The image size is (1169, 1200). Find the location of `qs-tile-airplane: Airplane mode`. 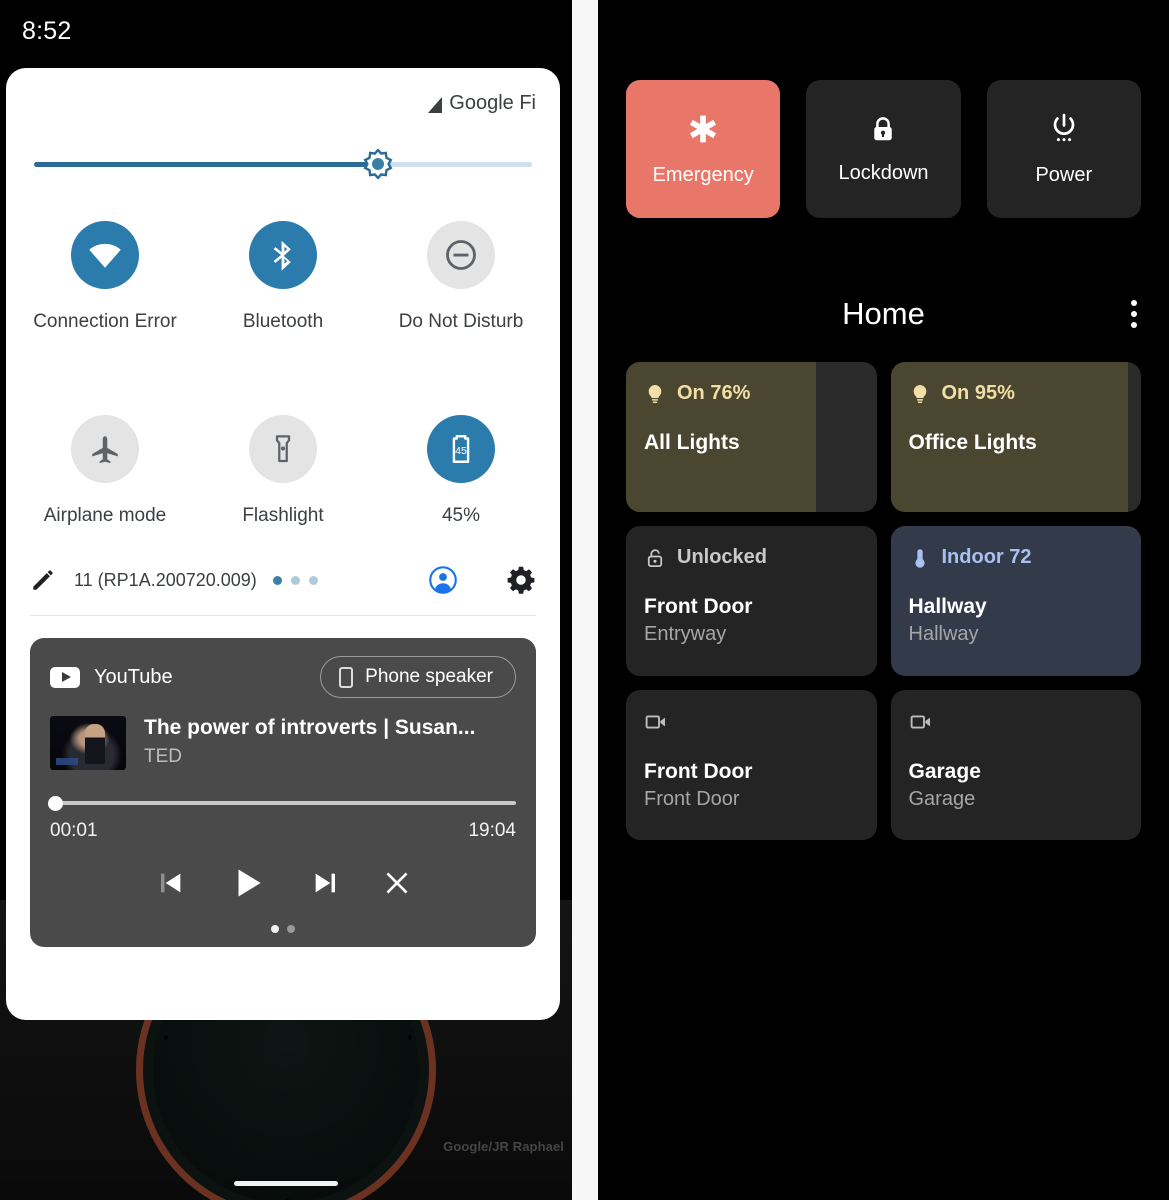

qs-tile-airplane: Airplane mode is located at coordinates (105, 471).